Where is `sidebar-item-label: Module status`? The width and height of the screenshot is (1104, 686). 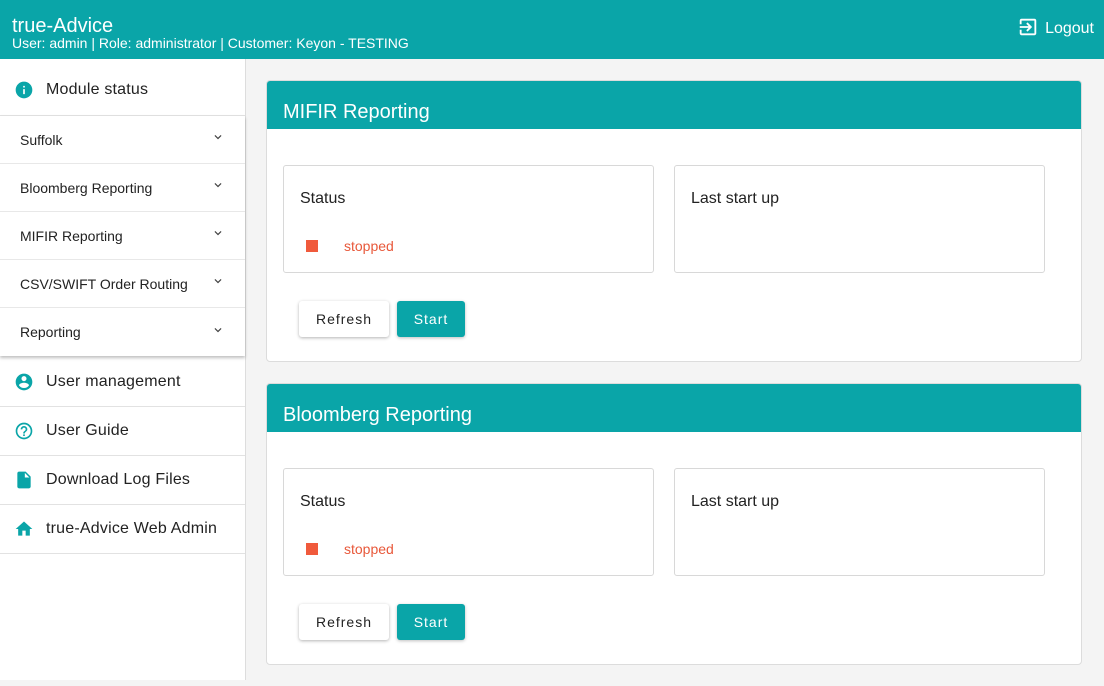
sidebar-item-label: Module status is located at coordinates (97, 89).